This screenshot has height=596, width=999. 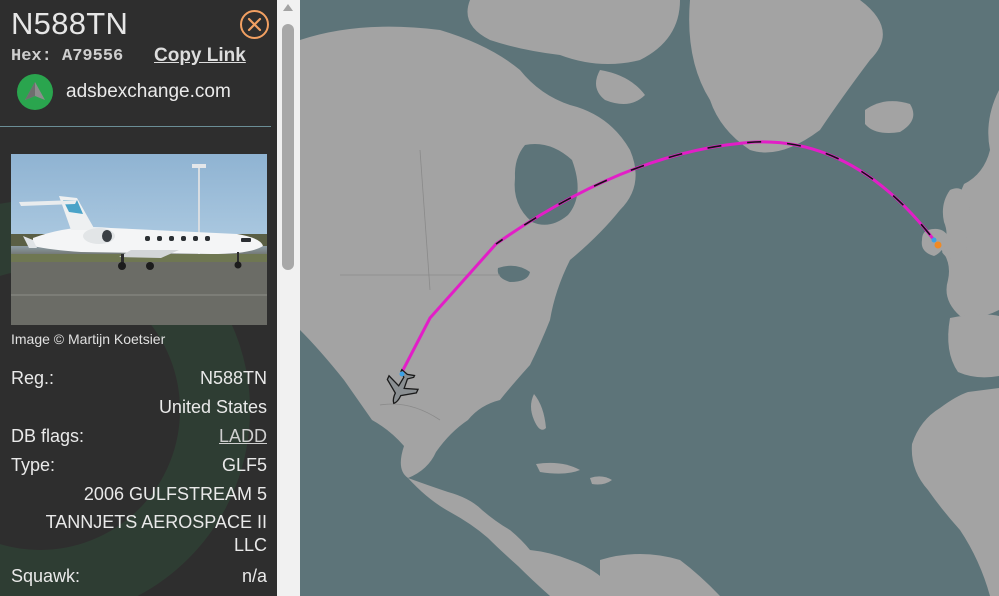 I want to click on squawk-label: Squawk:, so click(x=46, y=576).